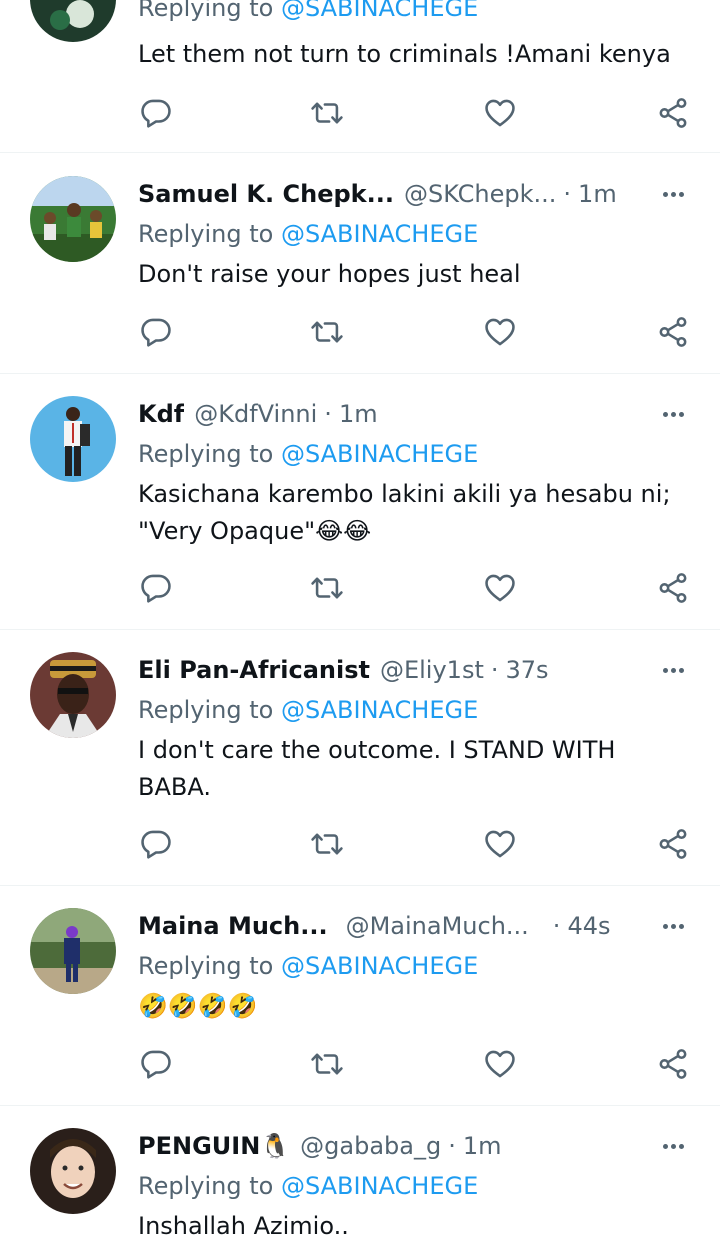  Describe the element at coordinates (254, 670) in the screenshot. I see `display-name: Eli Pan-Africanist` at that location.